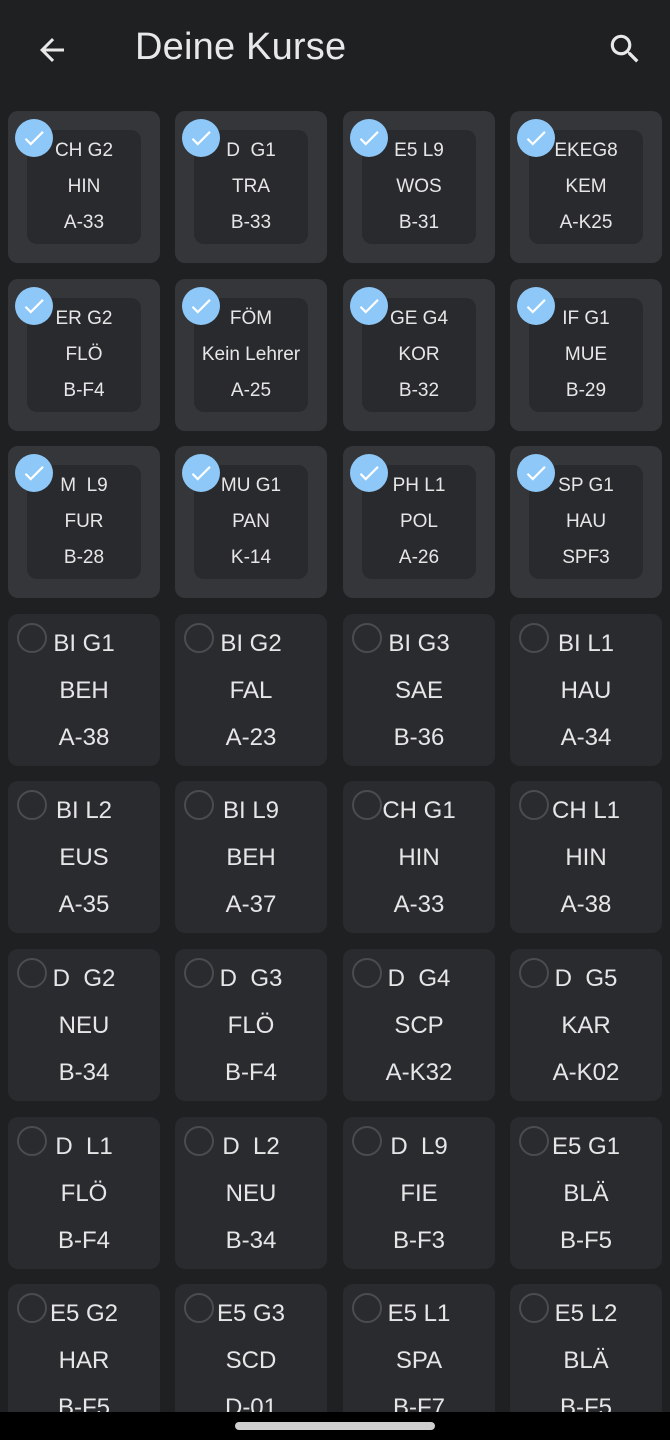 Image resolution: width=670 pixels, height=1440 pixels. I want to click on course-card: E5 L9 WOS B-31, so click(419, 187).